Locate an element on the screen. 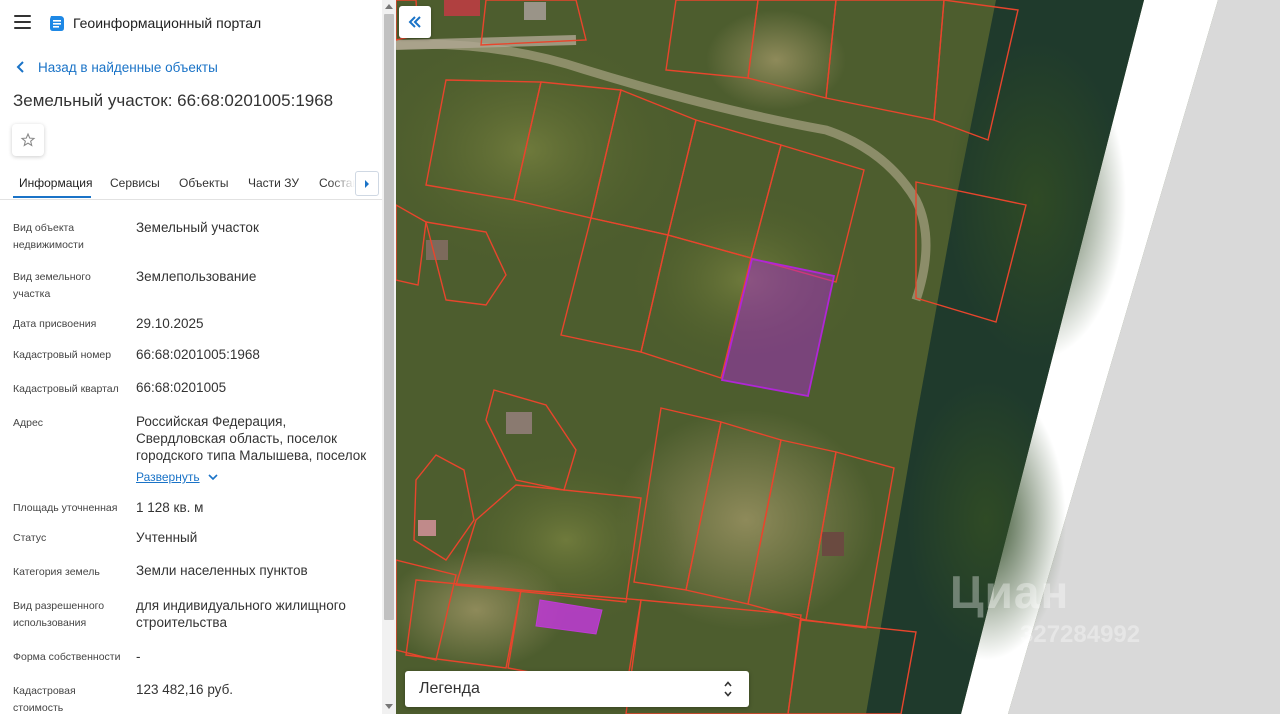  caret-right-icon is located at coordinates (367, 183).